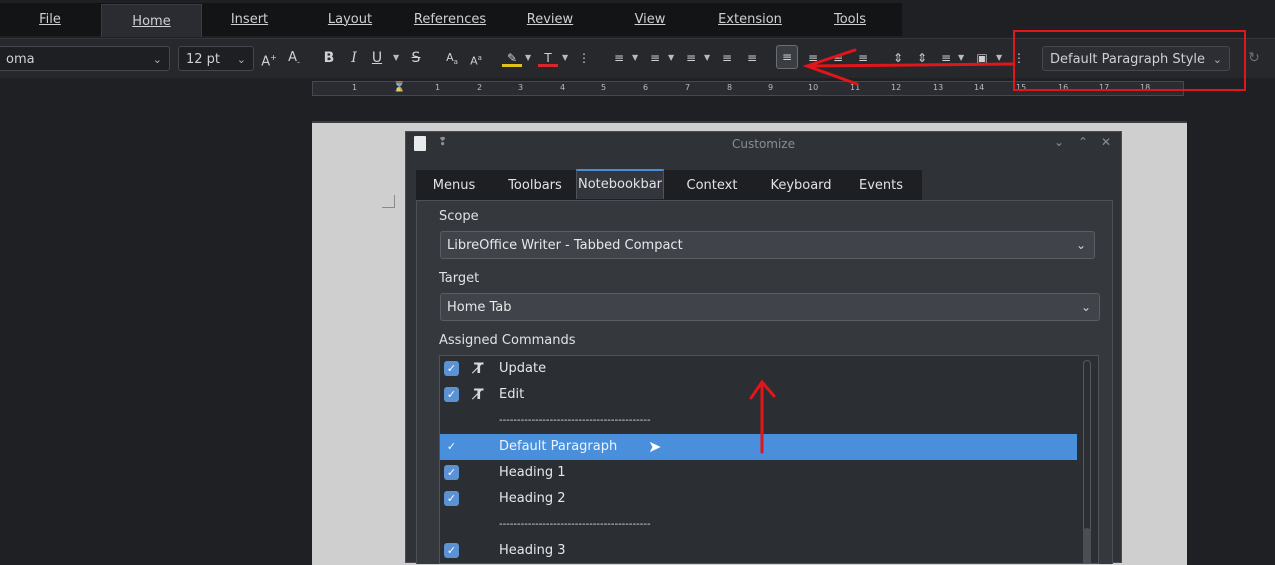 The width and height of the screenshot is (1275, 565). I want to click on horizontal-arrow-shaft, so click(910, 65).